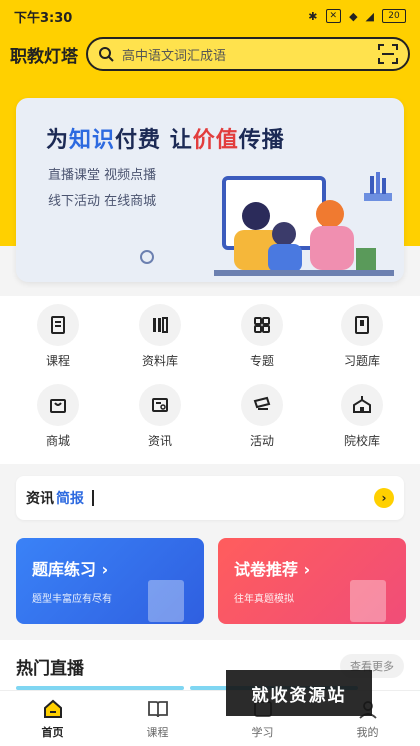 The width and height of the screenshot is (420, 746). What do you see at coordinates (157, 708) in the screenshot?
I see `open-book-icon` at bounding box center [157, 708].